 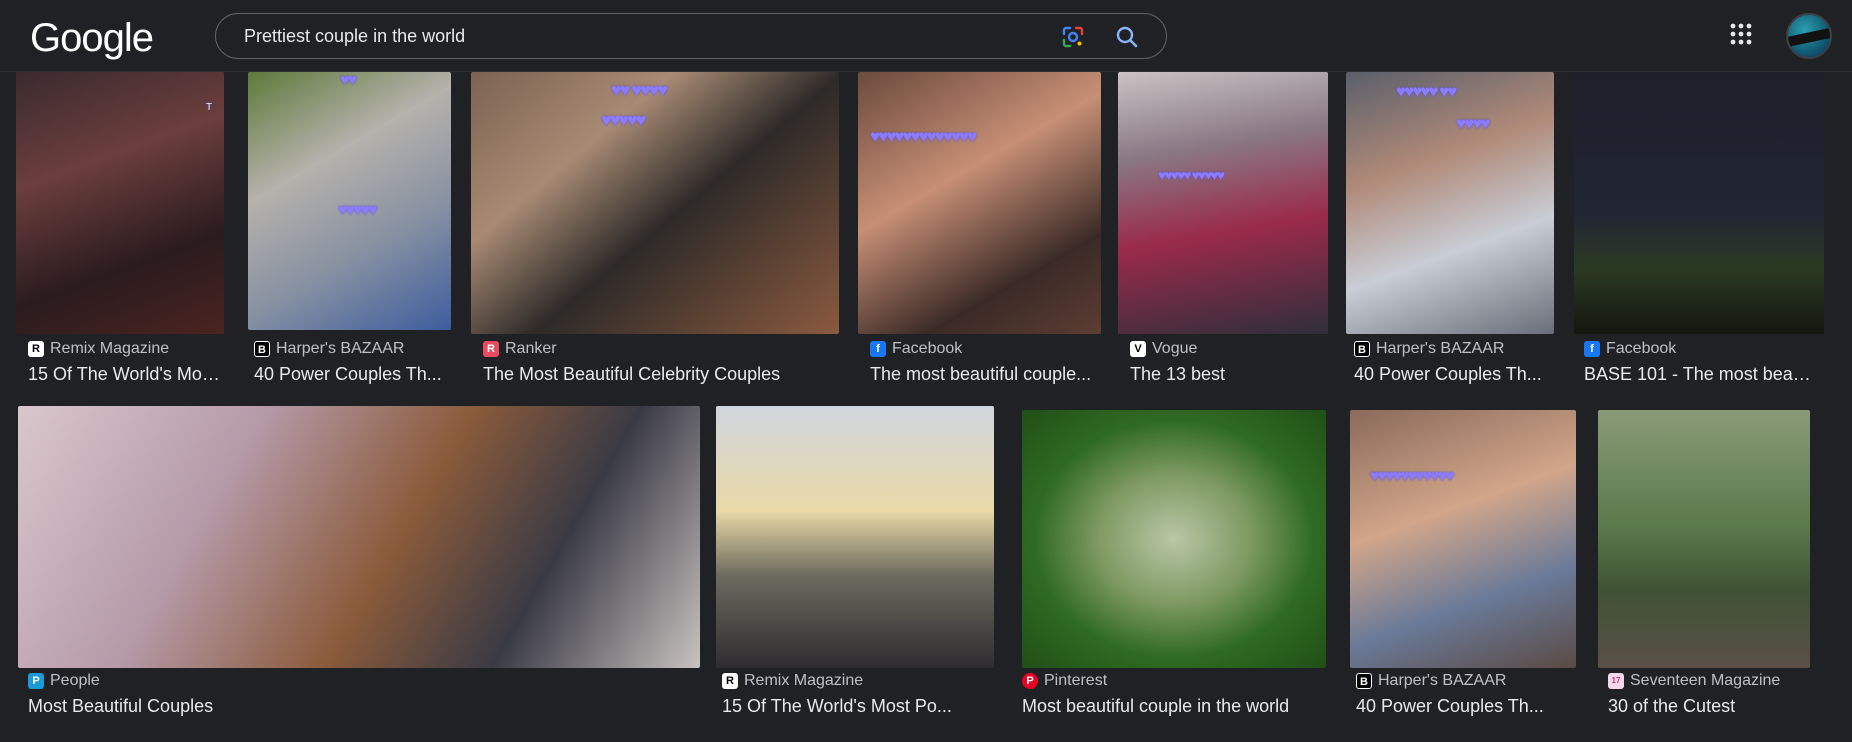 I want to click on result-source: 17 Seventeen Magazine, so click(x=1694, y=681).